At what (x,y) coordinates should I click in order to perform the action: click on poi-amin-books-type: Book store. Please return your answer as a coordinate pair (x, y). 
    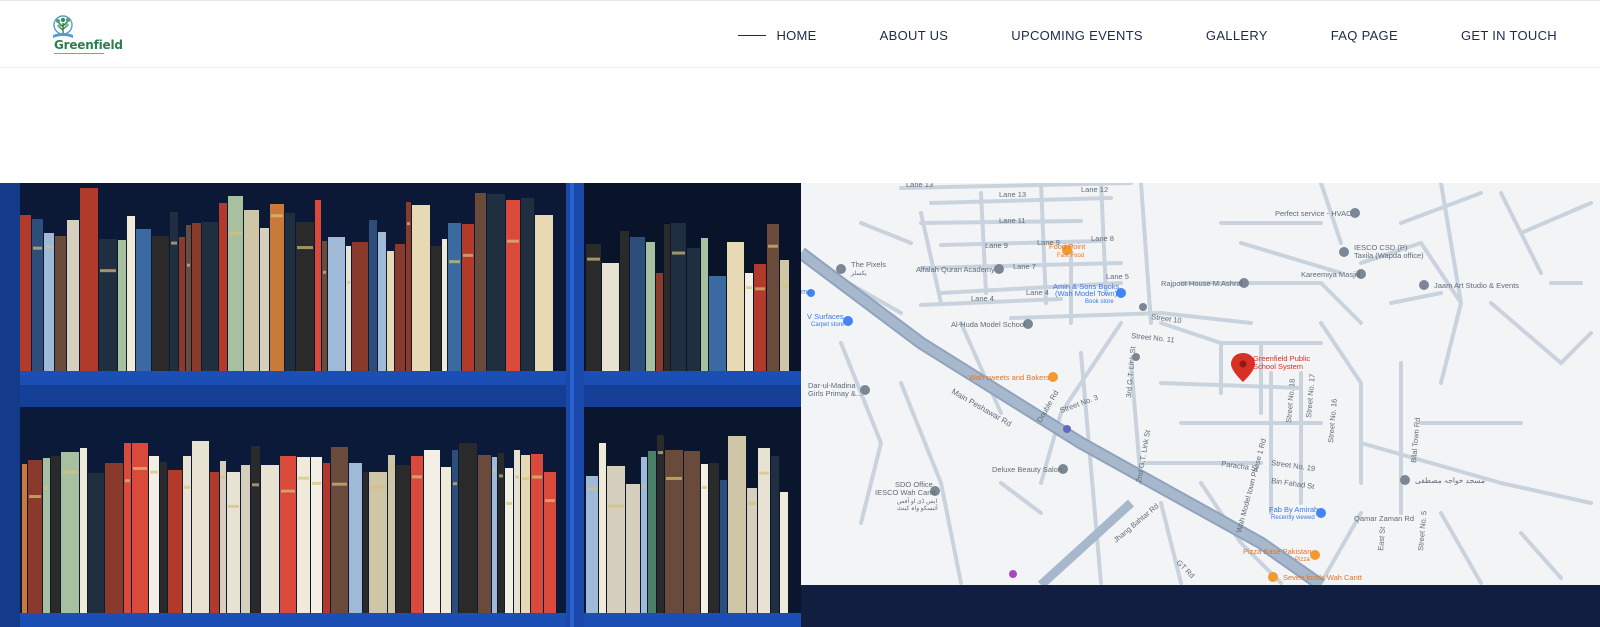
    Looking at the image, I should click on (1099, 302).